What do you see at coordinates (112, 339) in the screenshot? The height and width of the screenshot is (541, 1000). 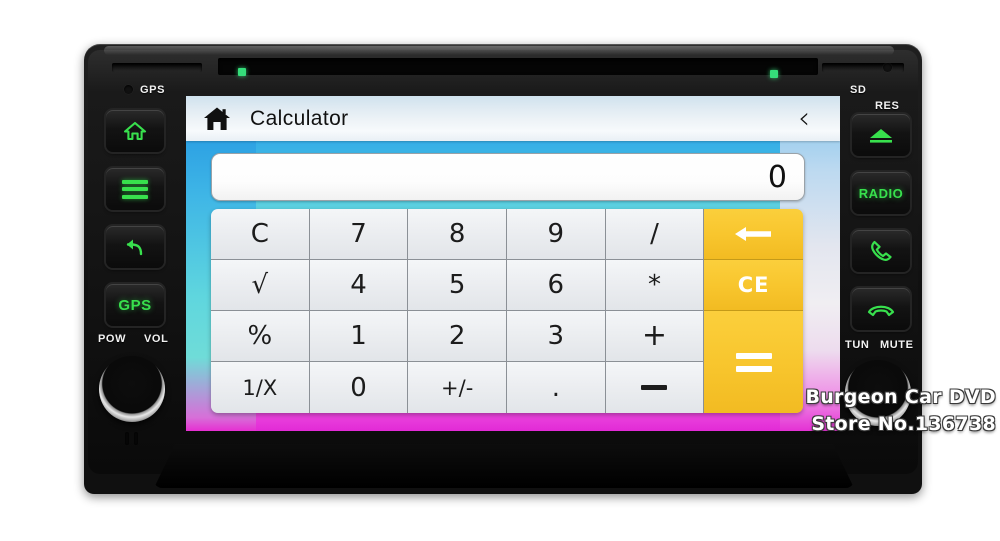 I see `label-pow: POW` at bounding box center [112, 339].